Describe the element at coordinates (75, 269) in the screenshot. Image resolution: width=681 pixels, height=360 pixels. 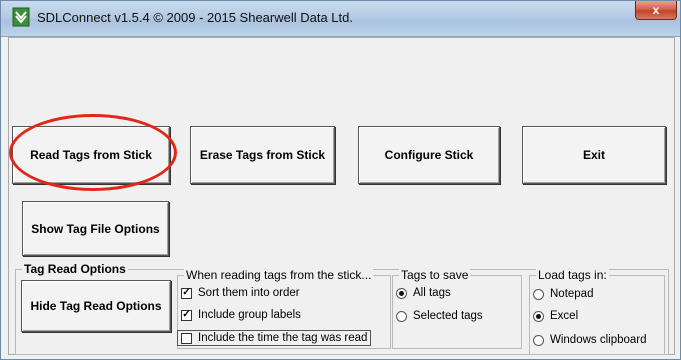
I see `tag-read-options-label: Tag Read Options` at that location.